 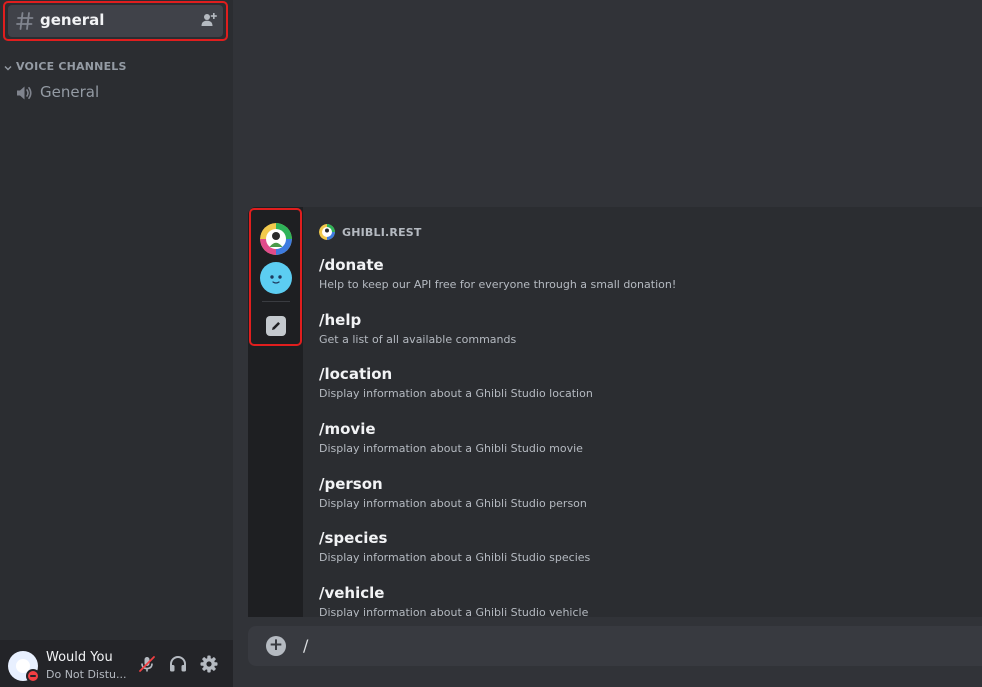 I want to click on section-title: GHIBLI.REST, so click(x=382, y=232).